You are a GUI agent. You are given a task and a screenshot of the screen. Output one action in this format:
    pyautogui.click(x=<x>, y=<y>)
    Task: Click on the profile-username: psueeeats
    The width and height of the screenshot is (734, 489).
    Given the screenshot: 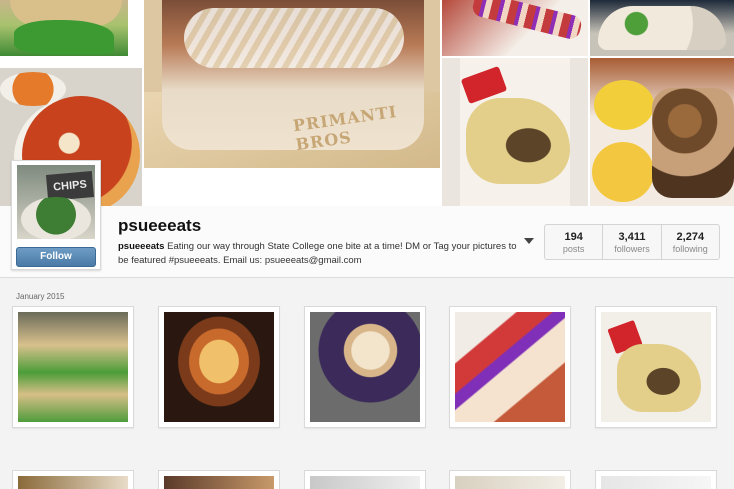 What is the action you would take?
    pyautogui.click(x=160, y=225)
    